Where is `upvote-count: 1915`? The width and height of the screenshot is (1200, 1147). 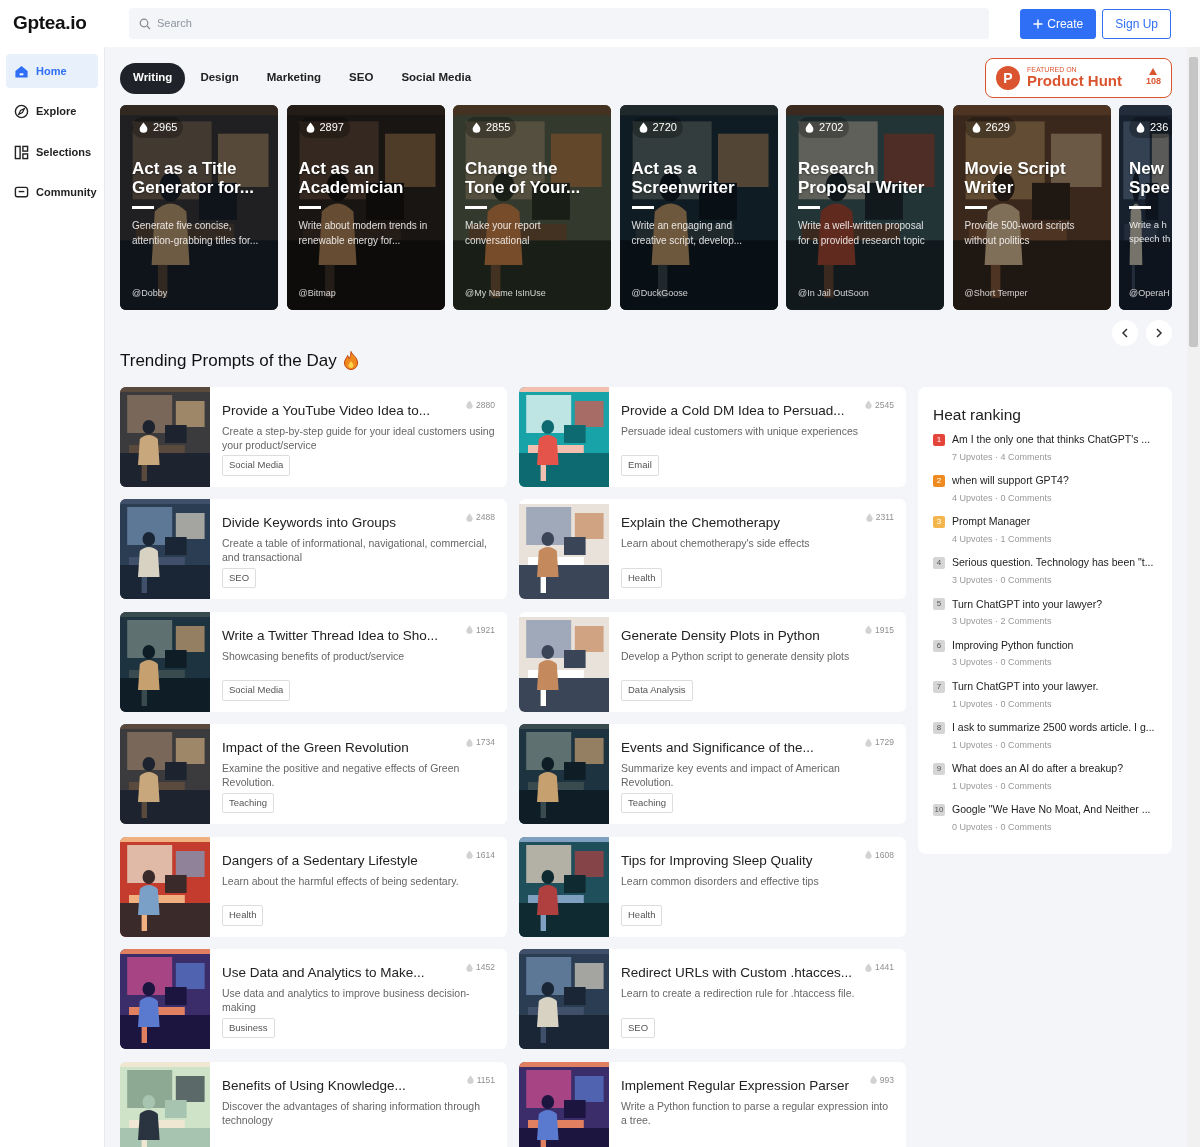 upvote-count: 1915 is located at coordinates (884, 630).